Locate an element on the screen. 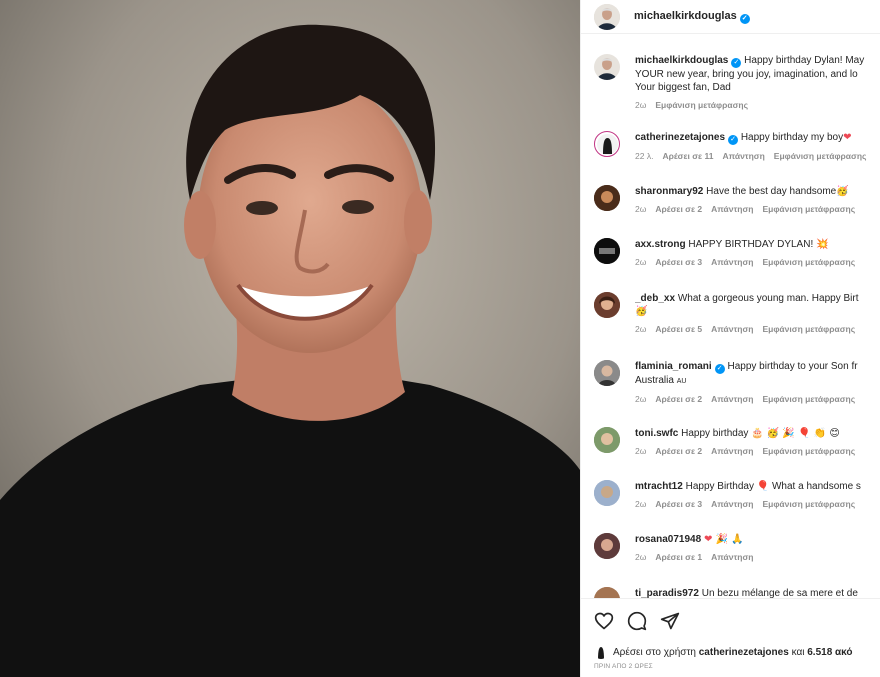 This screenshot has height=677, width=880. birthday-emojis: 🎂 🥳 🎉 🎈 👏 😊 is located at coordinates (795, 433).